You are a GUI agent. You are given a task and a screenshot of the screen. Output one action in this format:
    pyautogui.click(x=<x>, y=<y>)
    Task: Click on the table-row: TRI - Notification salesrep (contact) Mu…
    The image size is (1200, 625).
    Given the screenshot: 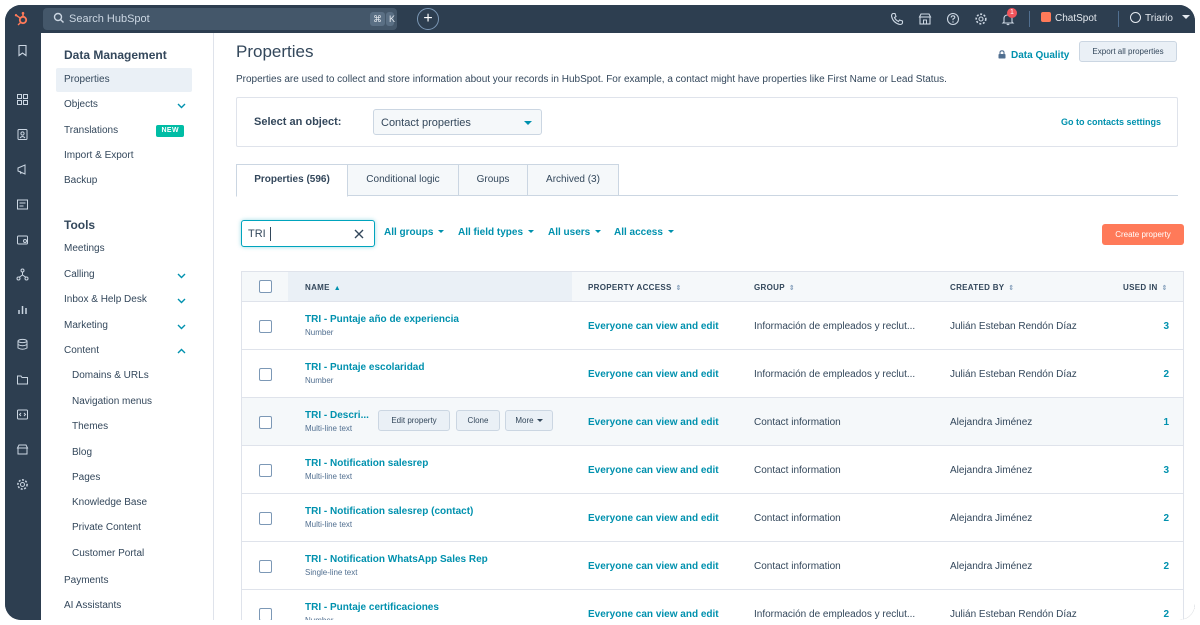 What is the action you would take?
    pyautogui.click(x=712, y=518)
    